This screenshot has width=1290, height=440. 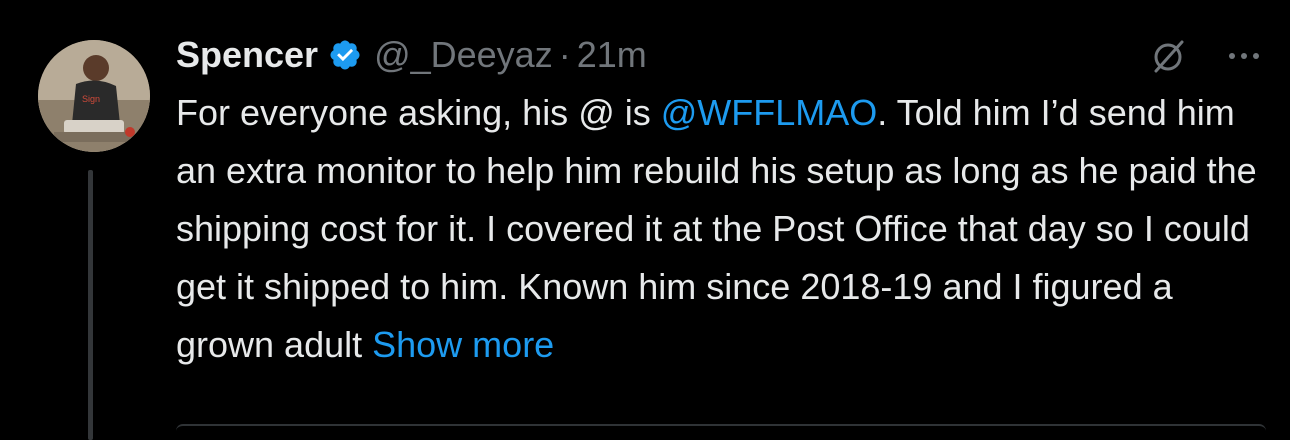 What do you see at coordinates (1244, 56) in the screenshot?
I see `more-options-icon` at bounding box center [1244, 56].